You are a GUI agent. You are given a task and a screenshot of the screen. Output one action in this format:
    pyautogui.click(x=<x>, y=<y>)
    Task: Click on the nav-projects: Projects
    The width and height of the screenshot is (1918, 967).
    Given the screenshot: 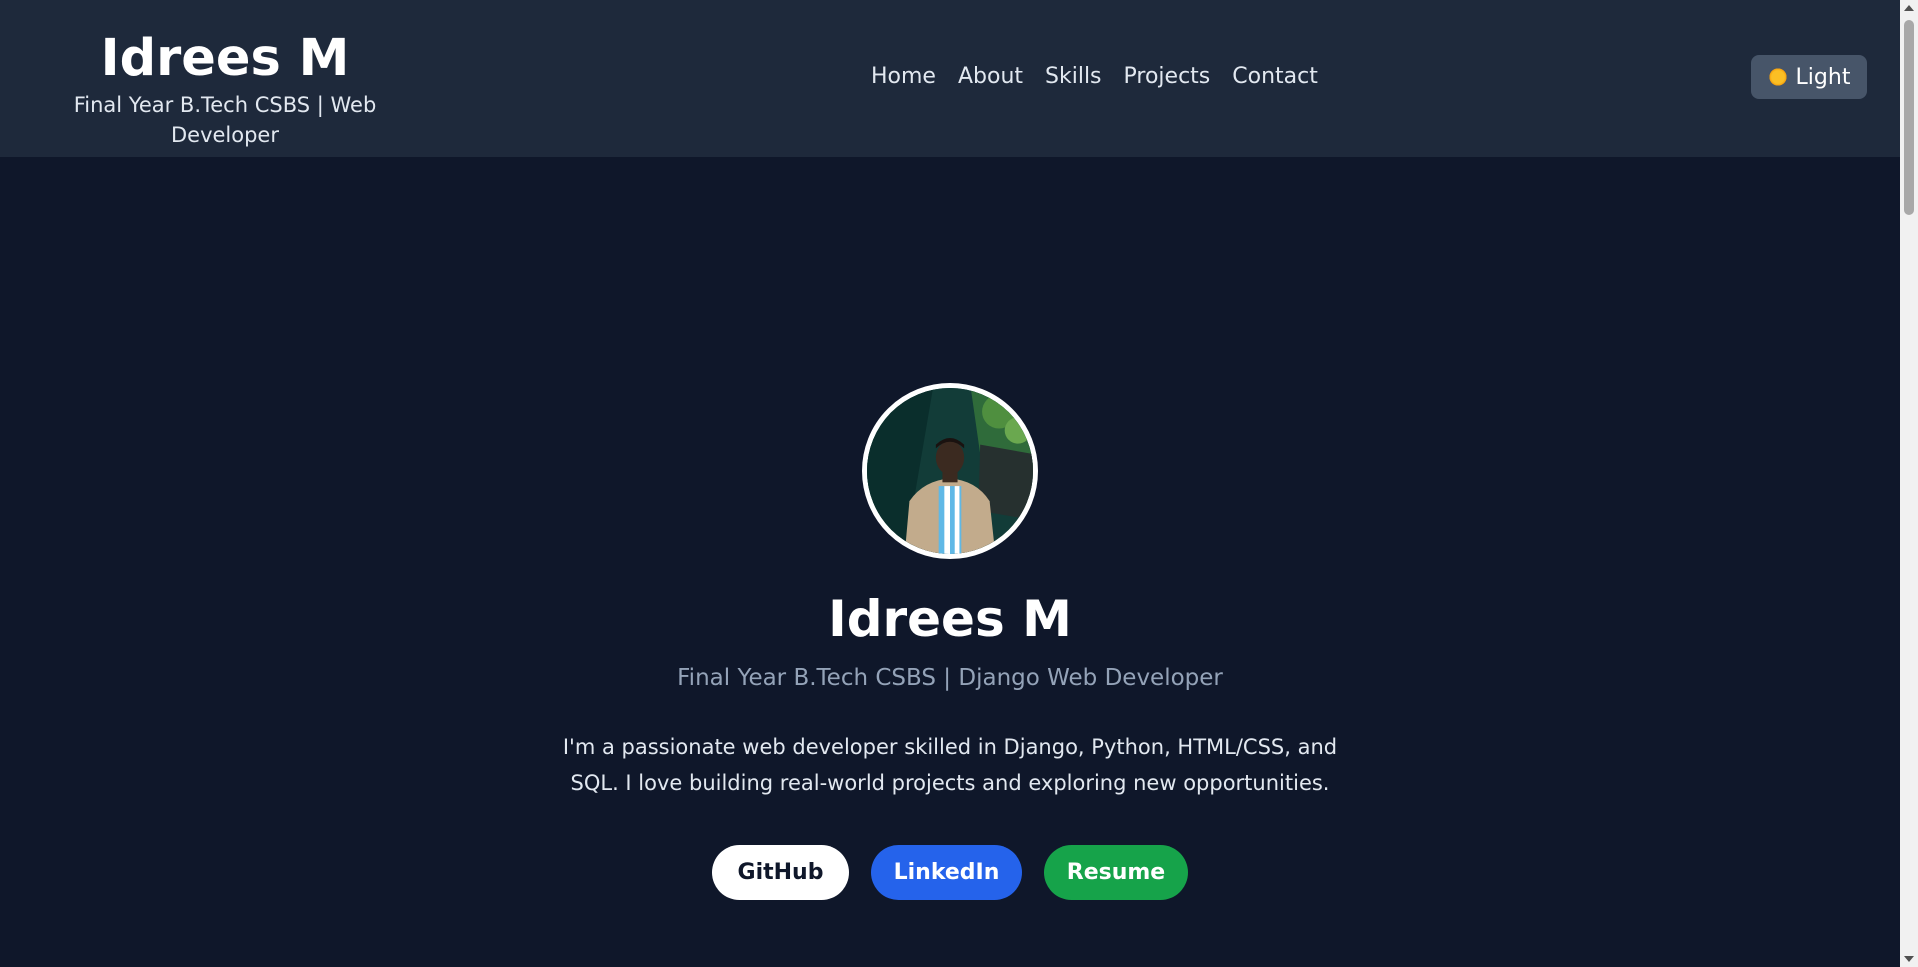 What is the action you would take?
    pyautogui.click(x=1167, y=77)
    